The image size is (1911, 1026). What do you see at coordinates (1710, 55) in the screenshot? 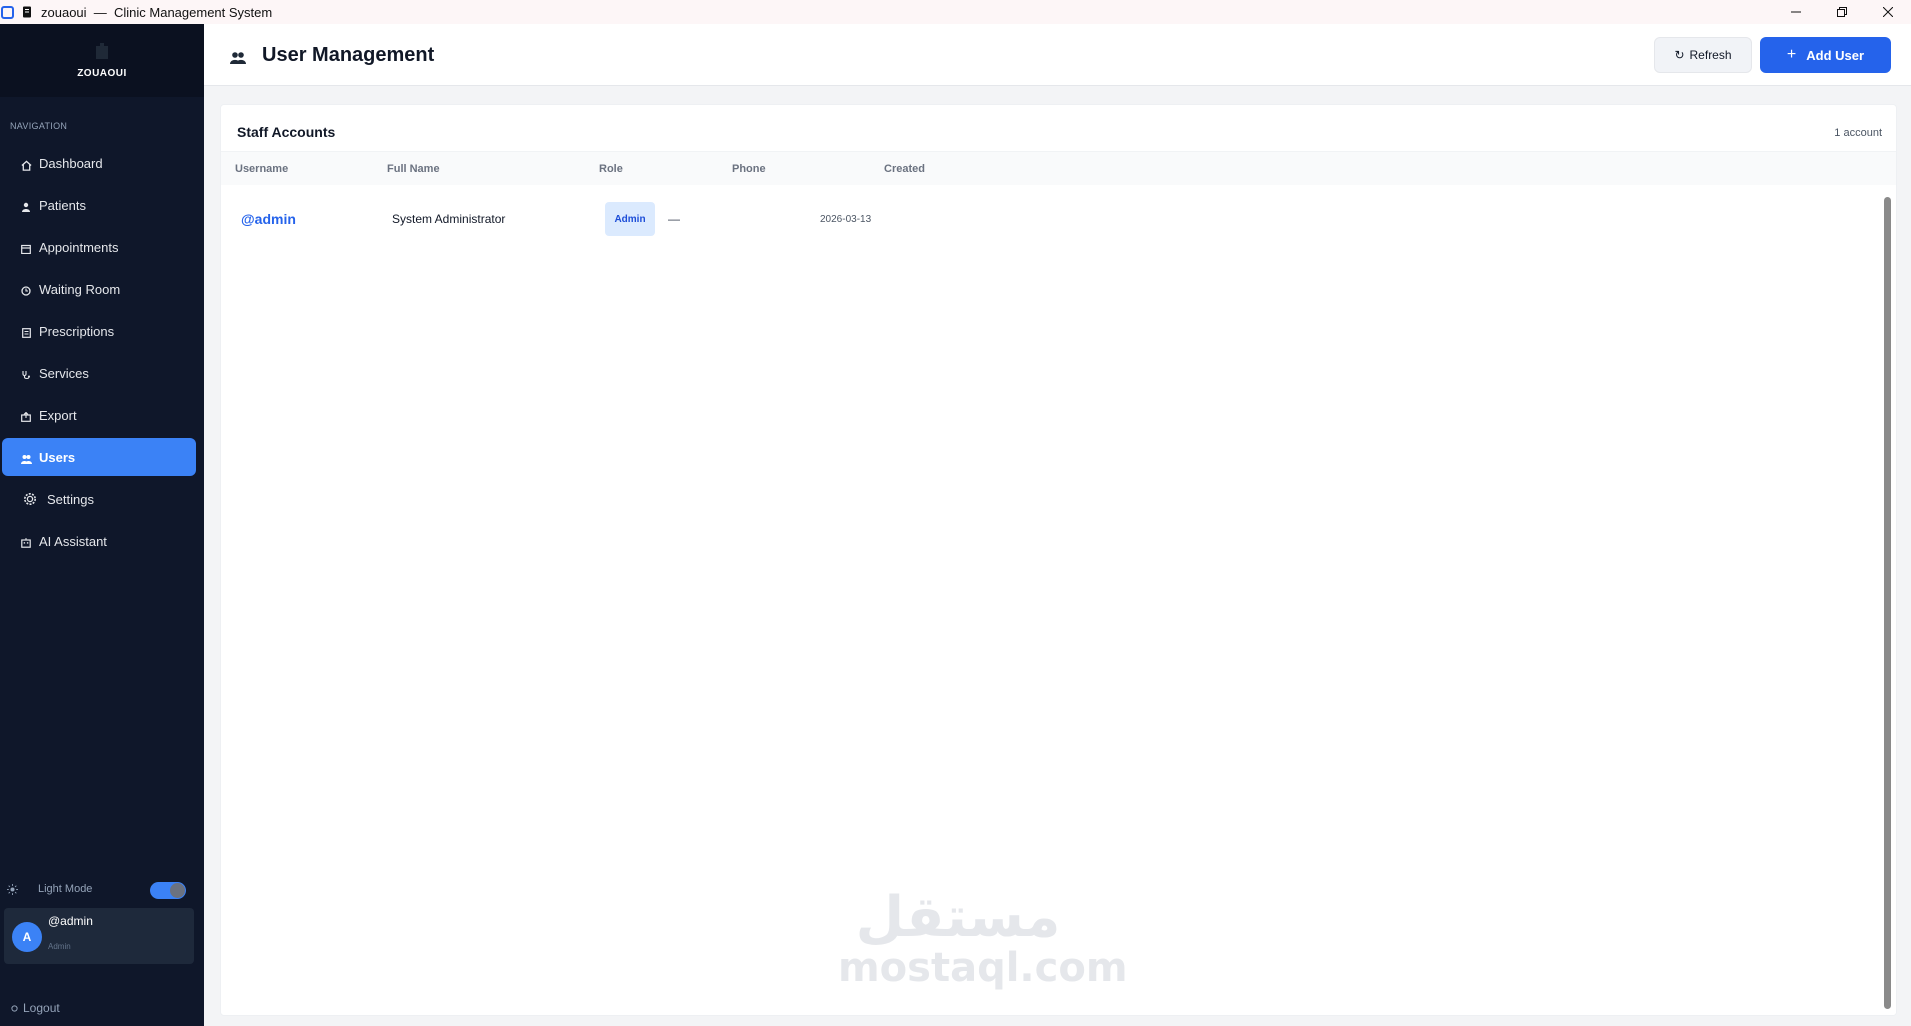
I see `refresh-label: Refresh` at bounding box center [1710, 55].